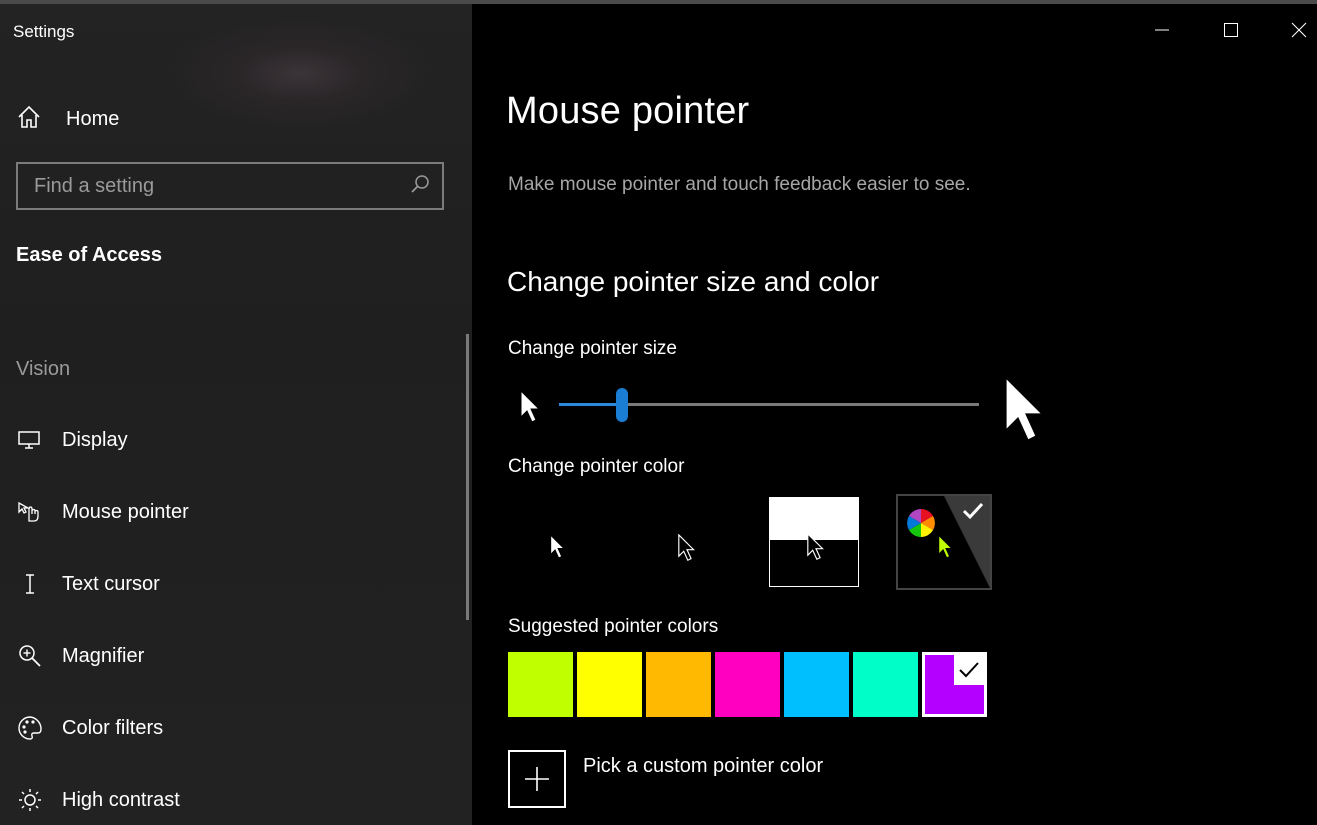  What do you see at coordinates (93, 118) in the screenshot?
I see `home-label: Home` at bounding box center [93, 118].